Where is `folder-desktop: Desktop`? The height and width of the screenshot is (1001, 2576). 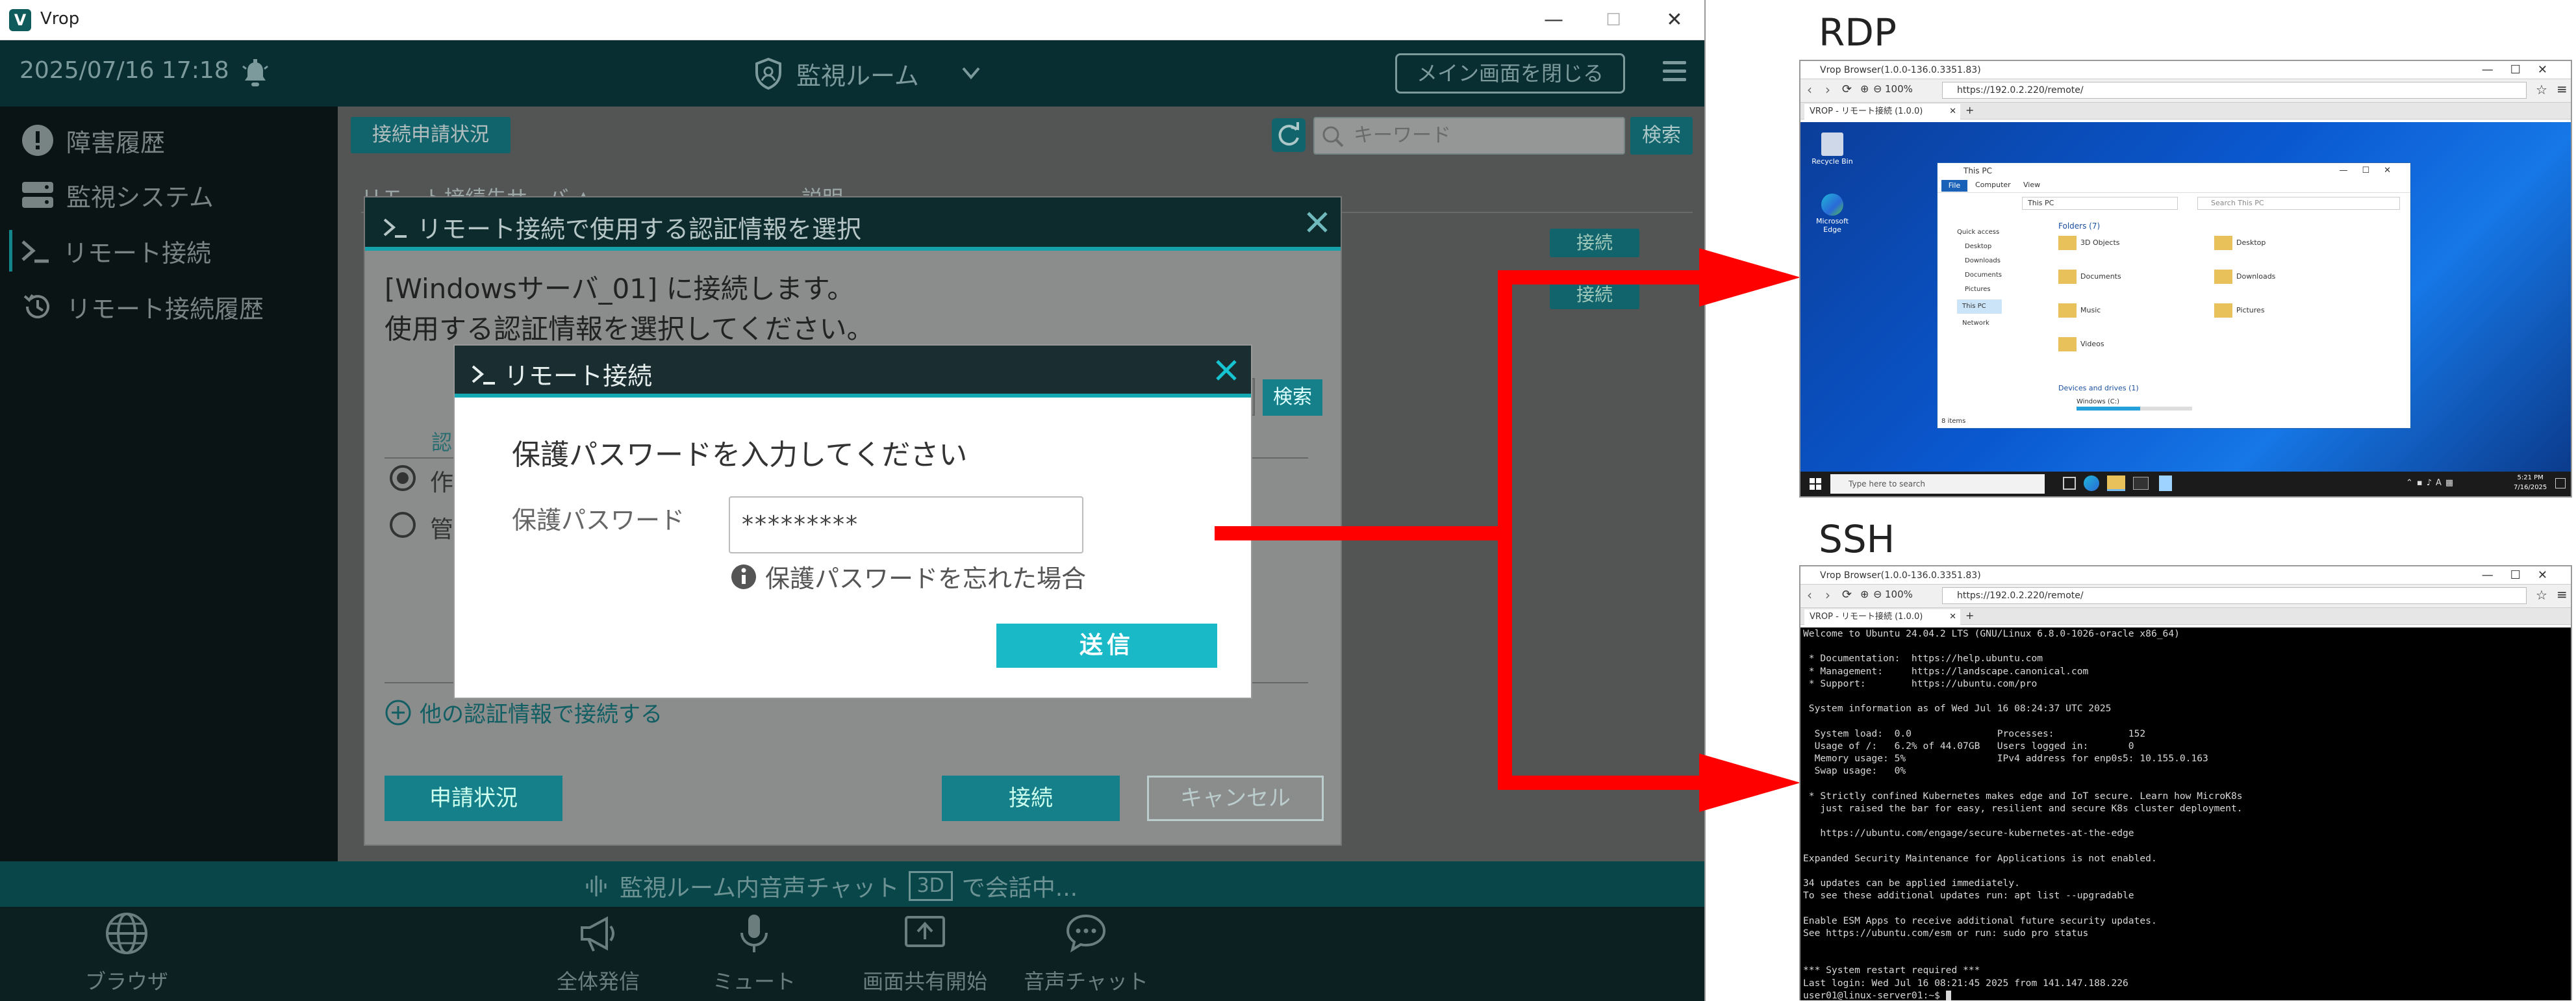
folder-desktop: Desktop is located at coordinates (2240, 243).